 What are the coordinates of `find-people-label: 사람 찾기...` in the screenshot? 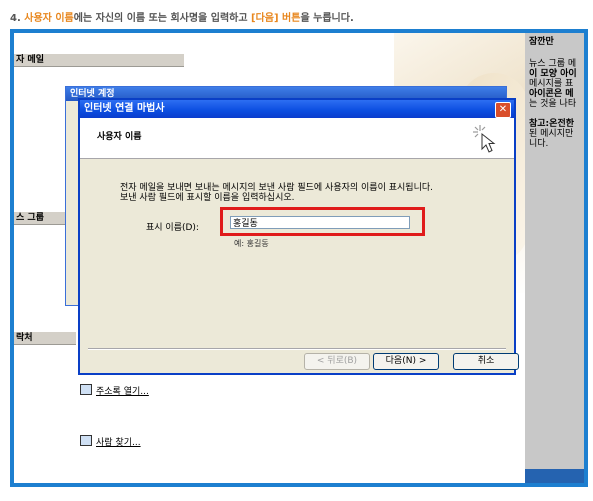 It's located at (118, 443).